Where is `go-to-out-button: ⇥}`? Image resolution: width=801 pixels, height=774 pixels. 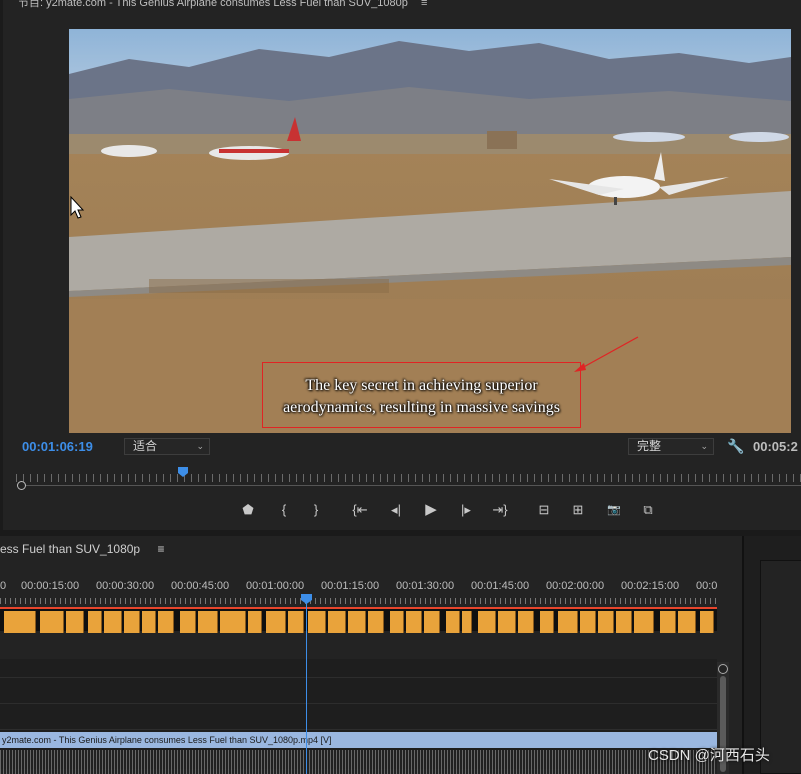
go-to-out-button: ⇥} is located at coordinates (500, 510).